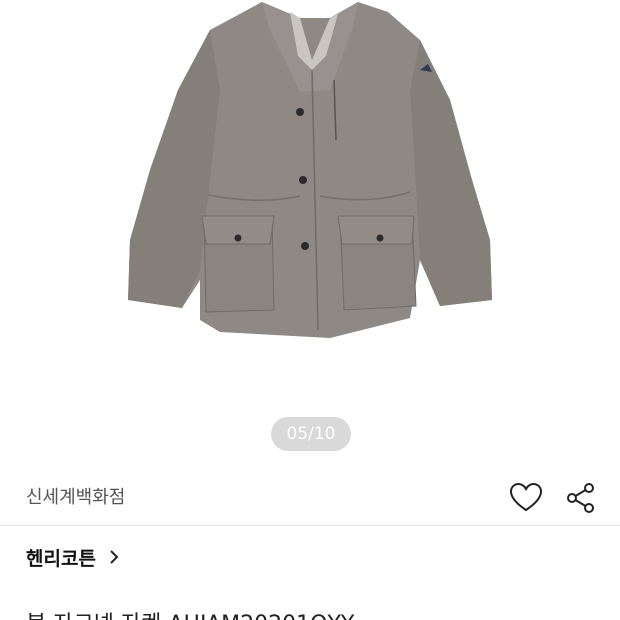 The height and width of the screenshot is (620, 620). What do you see at coordinates (190, 613) in the screenshot?
I see `product-title: 봄 자크넥 자켓 AHJAM20201QYY` at bounding box center [190, 613].